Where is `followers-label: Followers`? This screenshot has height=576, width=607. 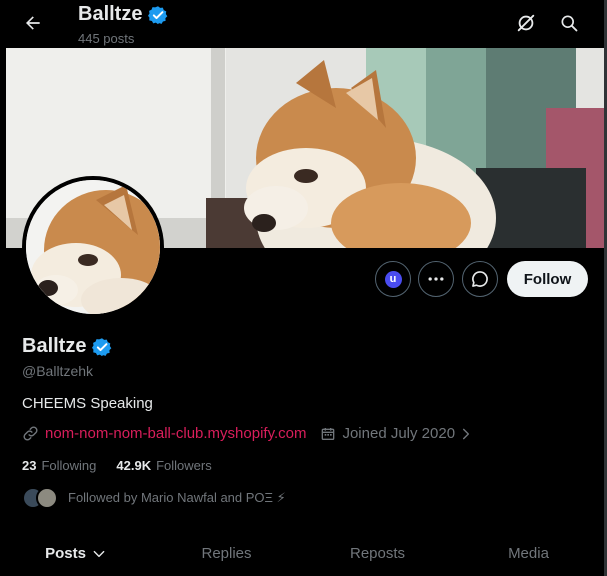 followers-label: Followers is located at coordinates (184, 465).